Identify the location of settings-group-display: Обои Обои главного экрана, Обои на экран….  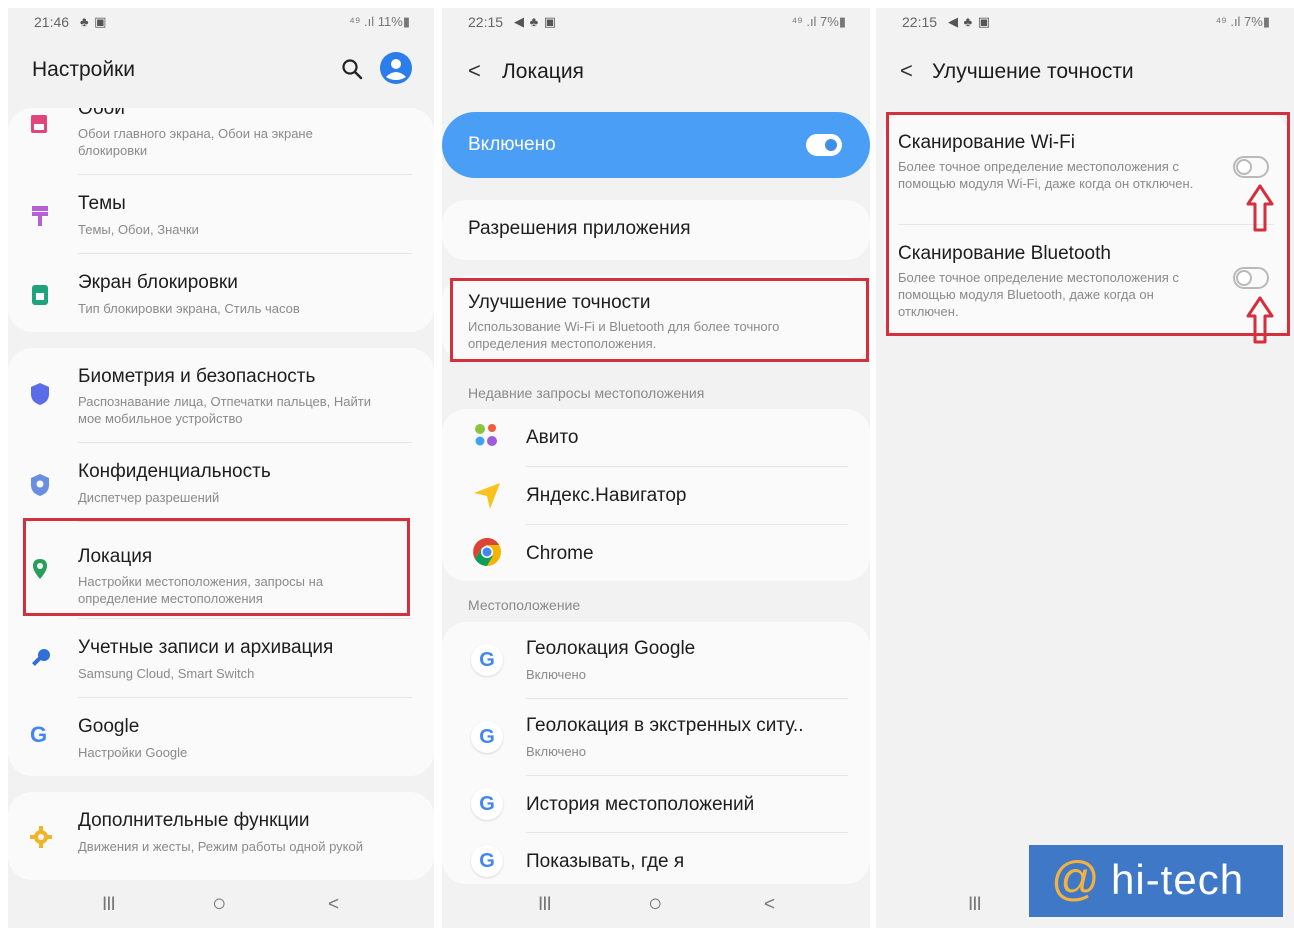
(221, 220).